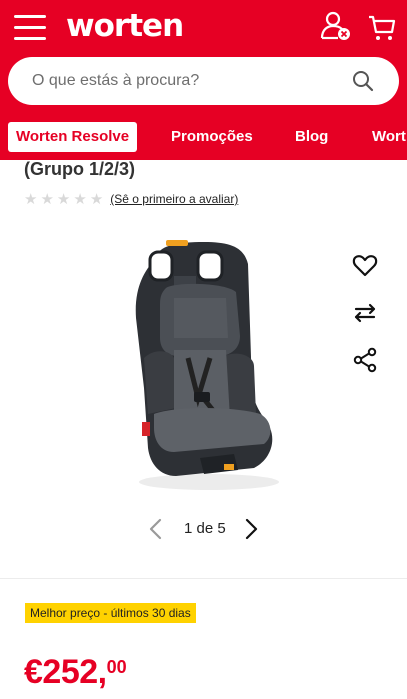 The image size is (407, 699). I want to click on best-price-badge: Melhor preço - últimos 30 dias, so click(110, 613).